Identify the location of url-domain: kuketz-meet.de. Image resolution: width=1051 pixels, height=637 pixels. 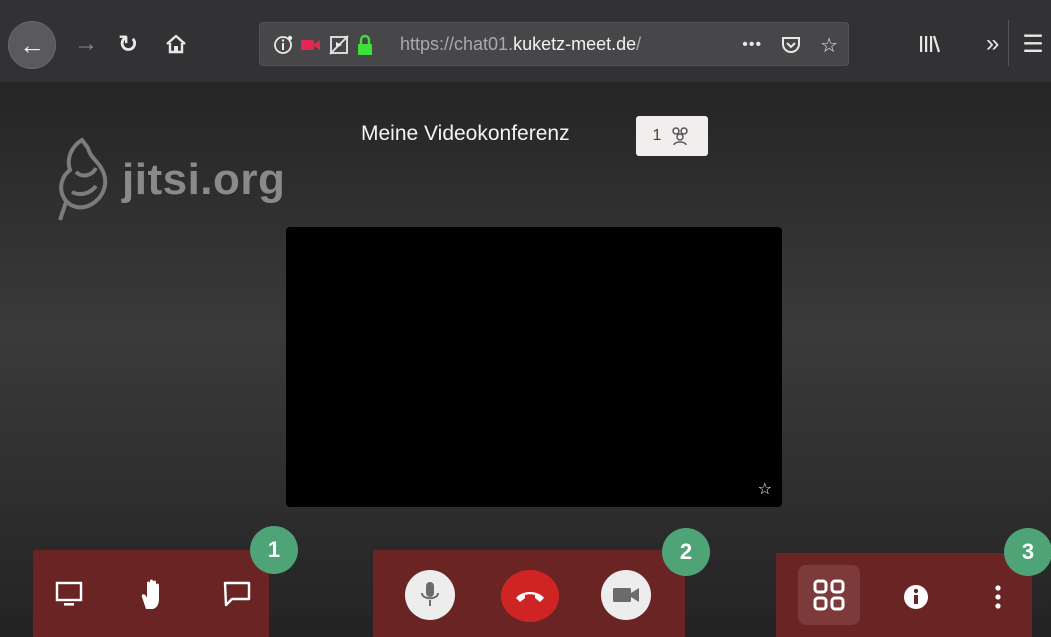
(575, 44).